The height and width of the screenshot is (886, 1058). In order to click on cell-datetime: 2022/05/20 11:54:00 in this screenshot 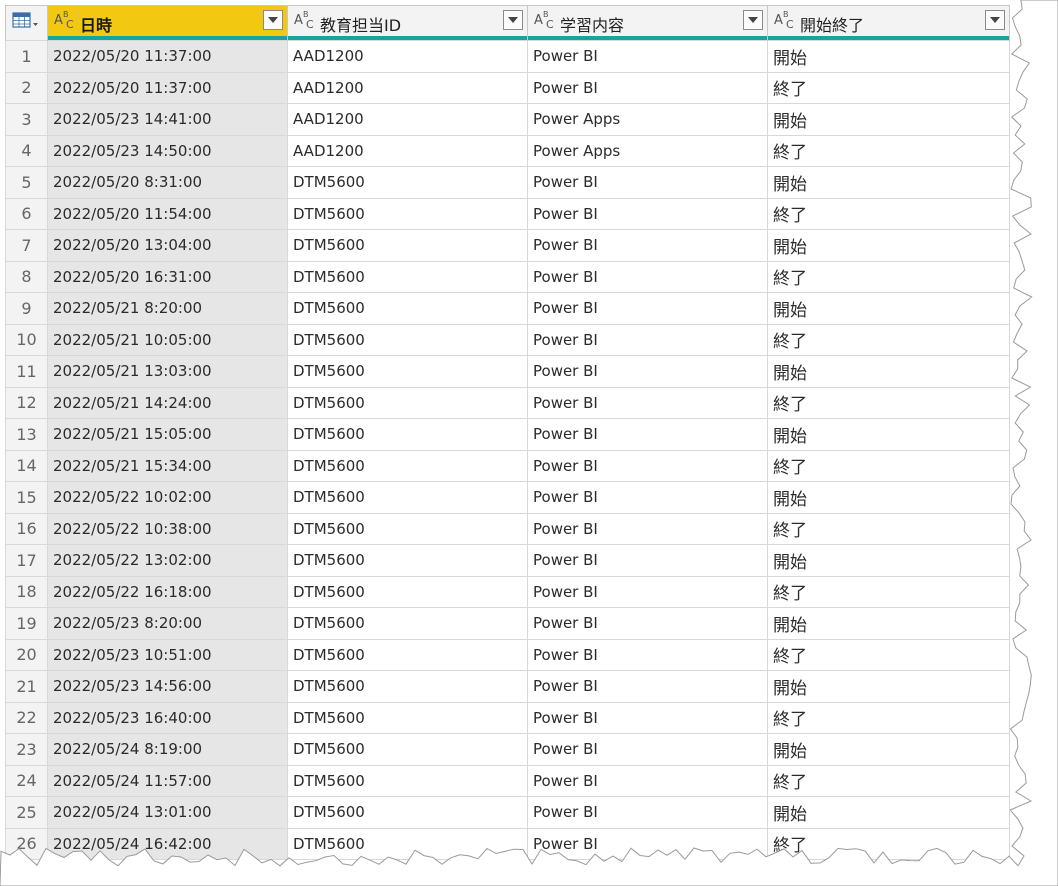, I will do `click(167, 213)`.